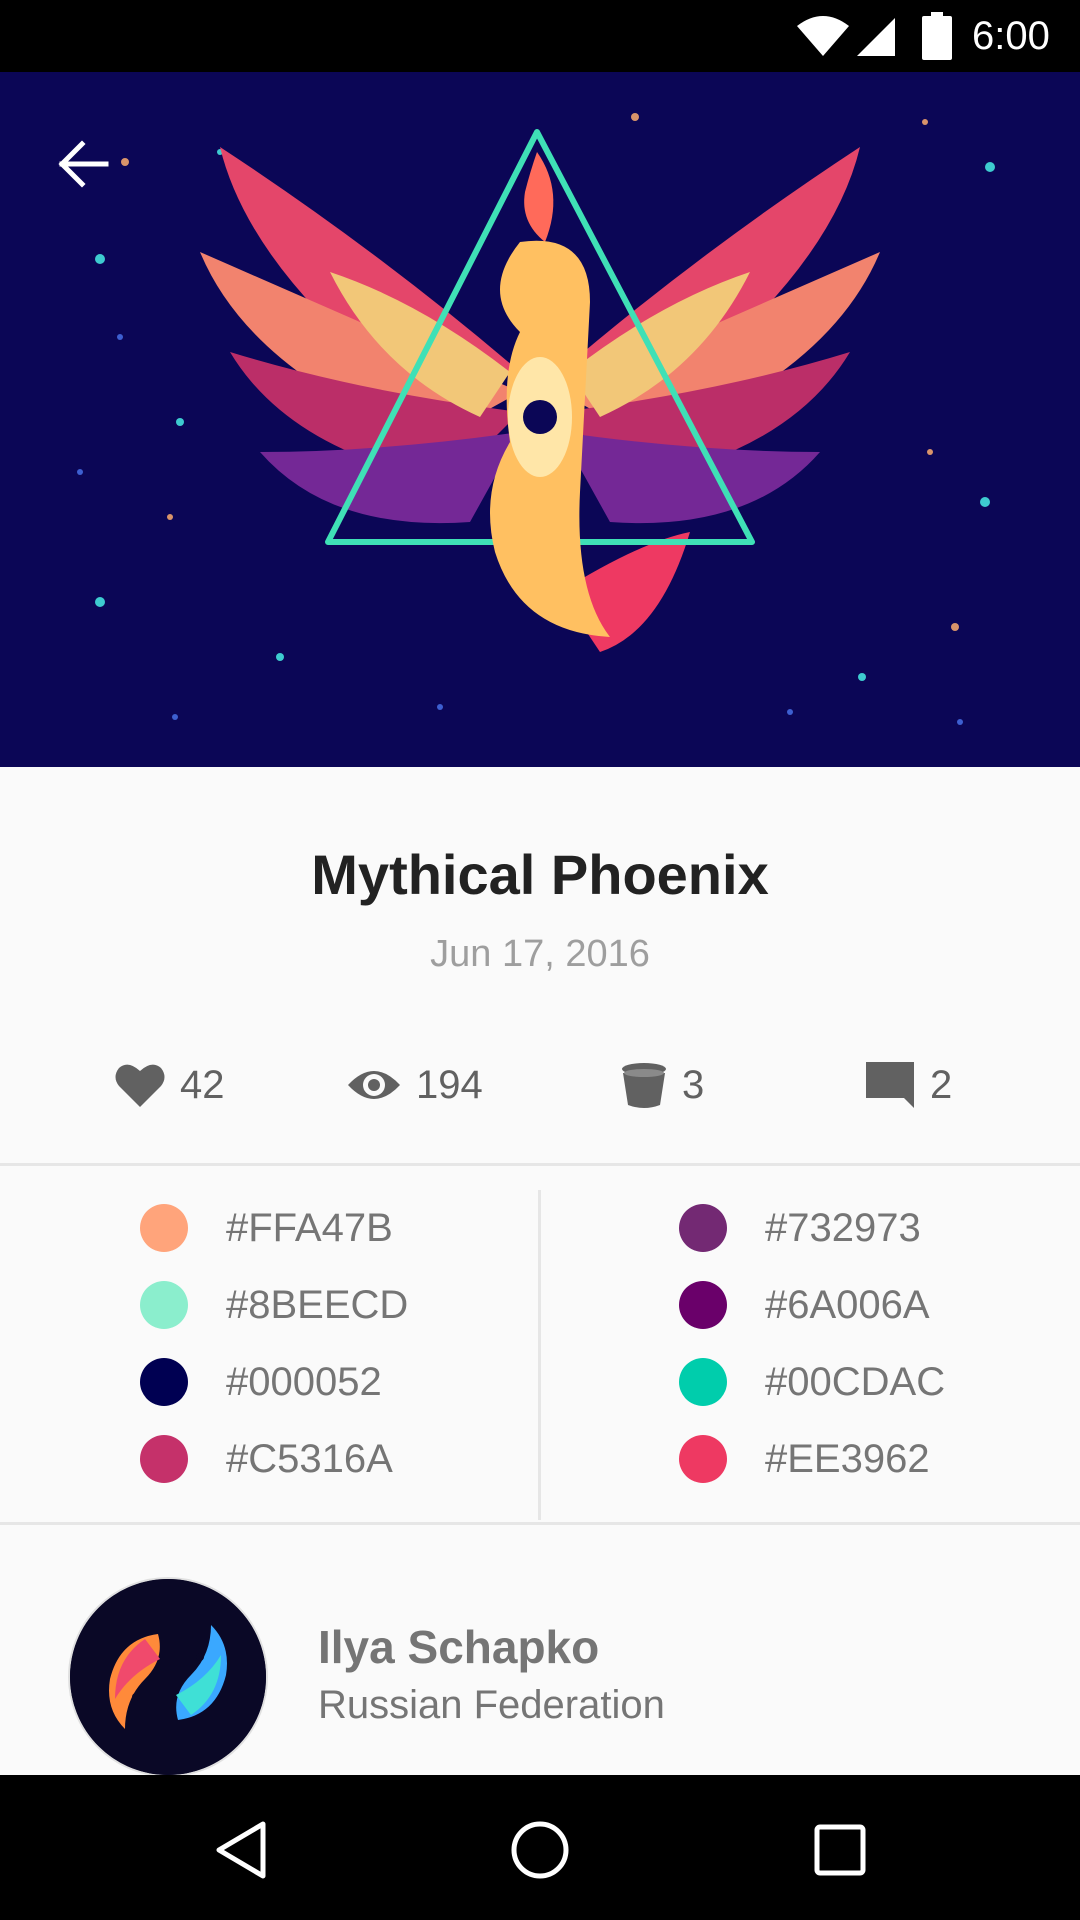 This screenshot has height=1920, width=1080. I want to click on color-hex: #FFA47B, so click(309, 1227).